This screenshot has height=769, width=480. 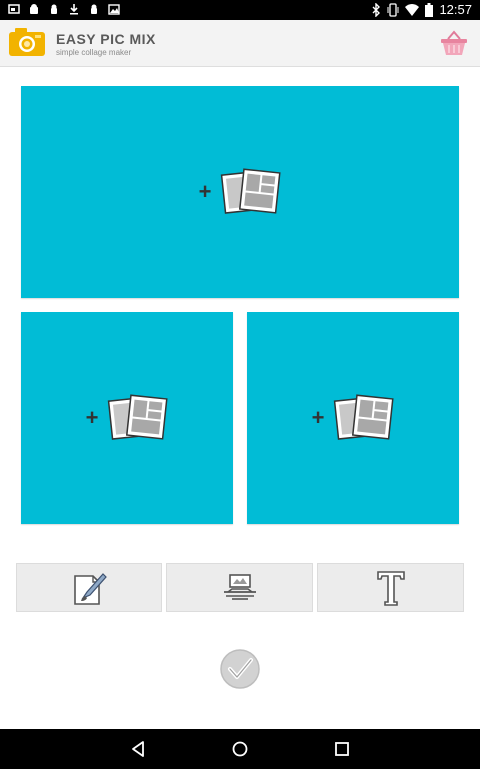 I want to click on bluetooth-icon, so click(x=376, y=9).